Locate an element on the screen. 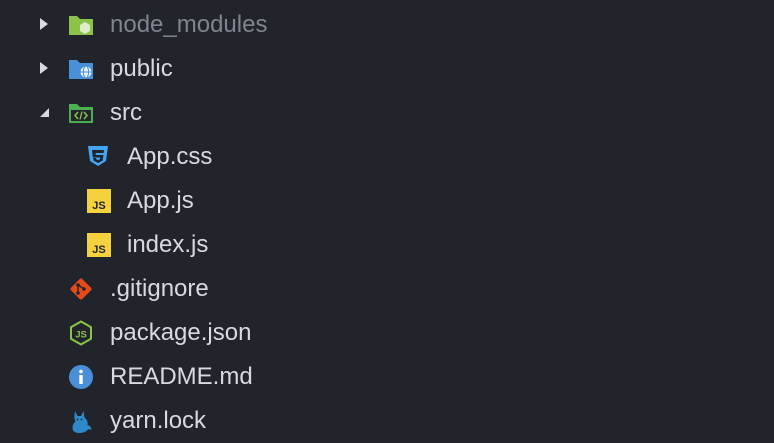  tree-item-gitignore: .gitignore is located at coordinates (387, 289).